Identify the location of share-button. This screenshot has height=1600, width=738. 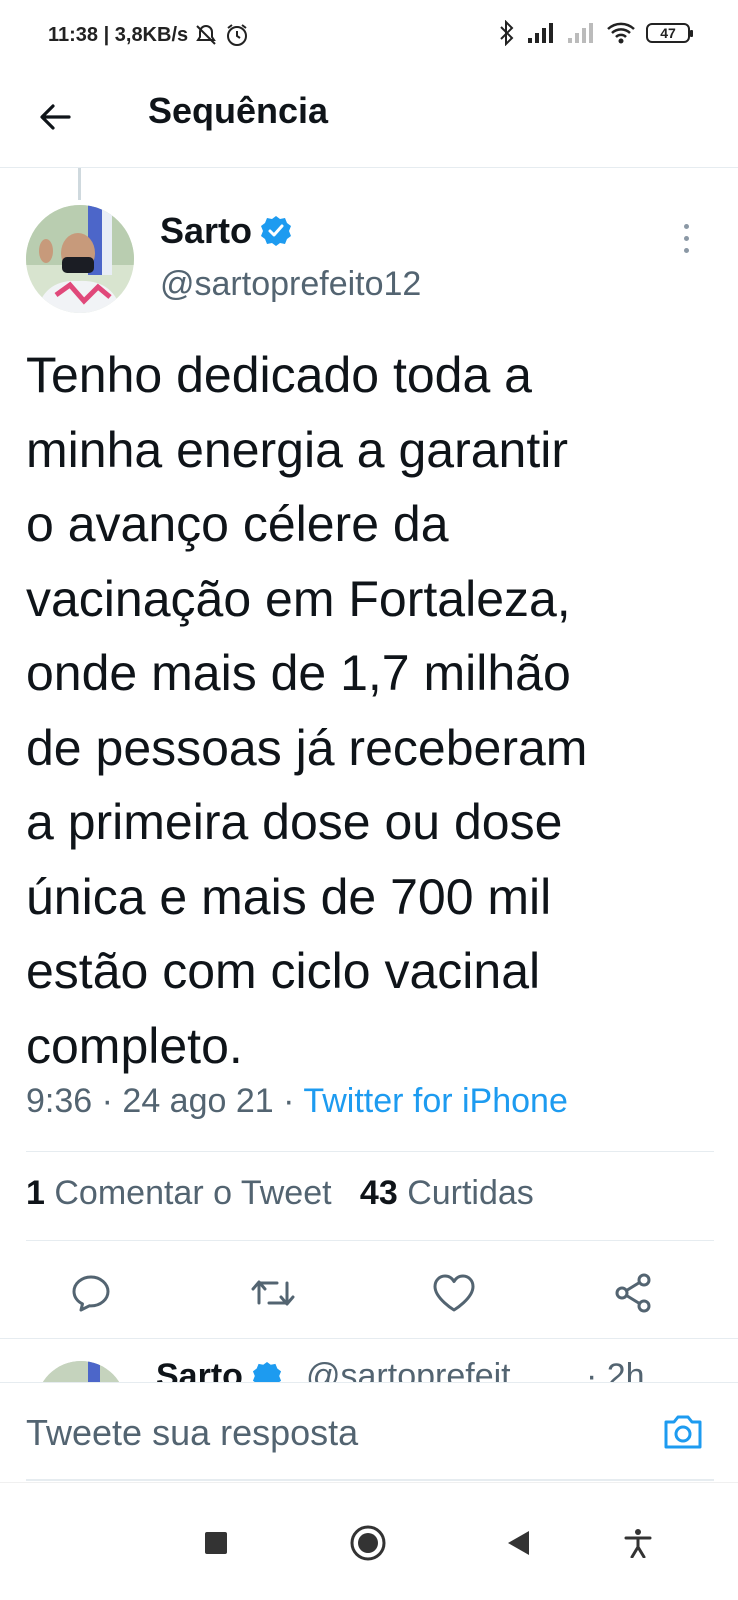
(633, 1293).